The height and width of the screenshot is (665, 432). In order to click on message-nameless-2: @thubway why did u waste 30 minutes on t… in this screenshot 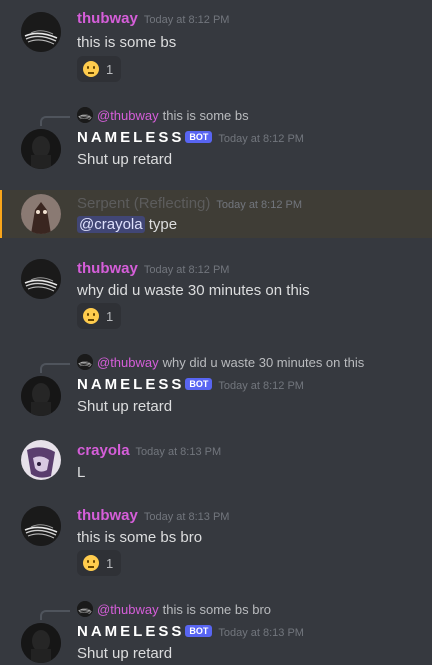, I will do `click(216, 387)`.